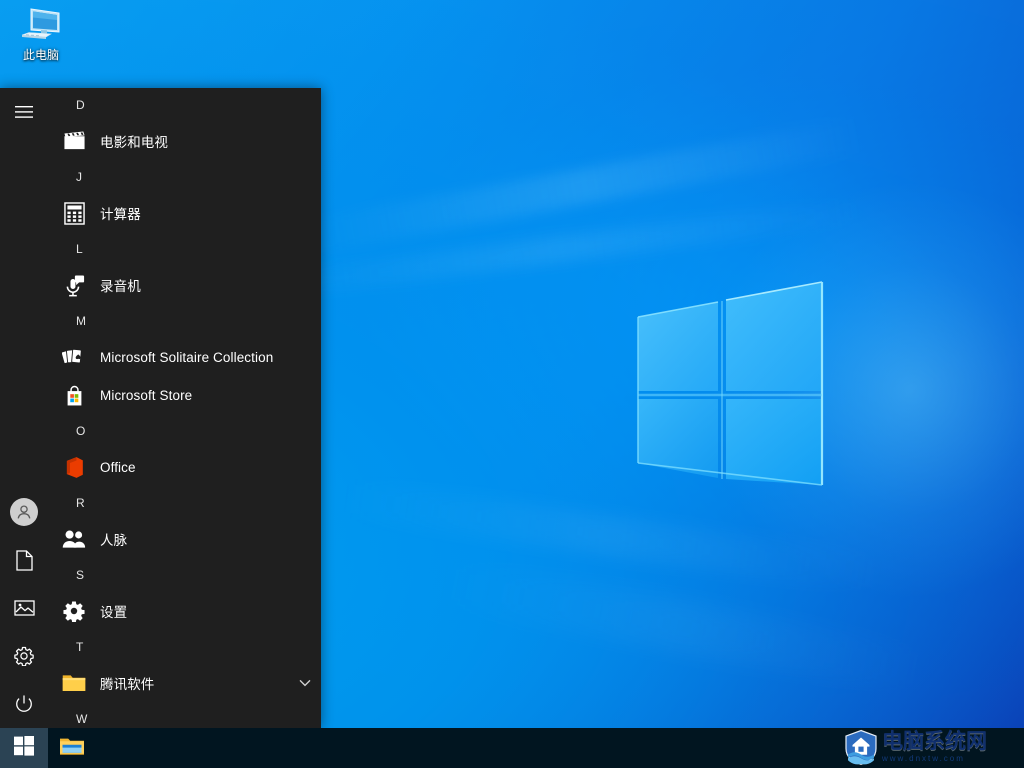  Describe the element at coordinates (118, 467) in the screenshot. I see `app-list-item-label: Office` at that location.